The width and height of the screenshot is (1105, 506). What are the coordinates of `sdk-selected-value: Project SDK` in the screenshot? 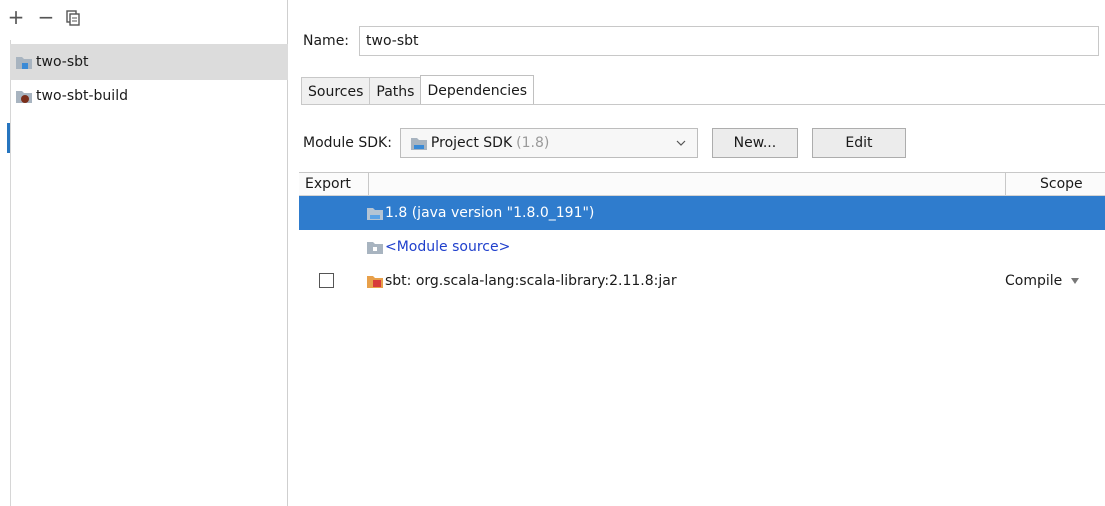 It's located at (471, 143).